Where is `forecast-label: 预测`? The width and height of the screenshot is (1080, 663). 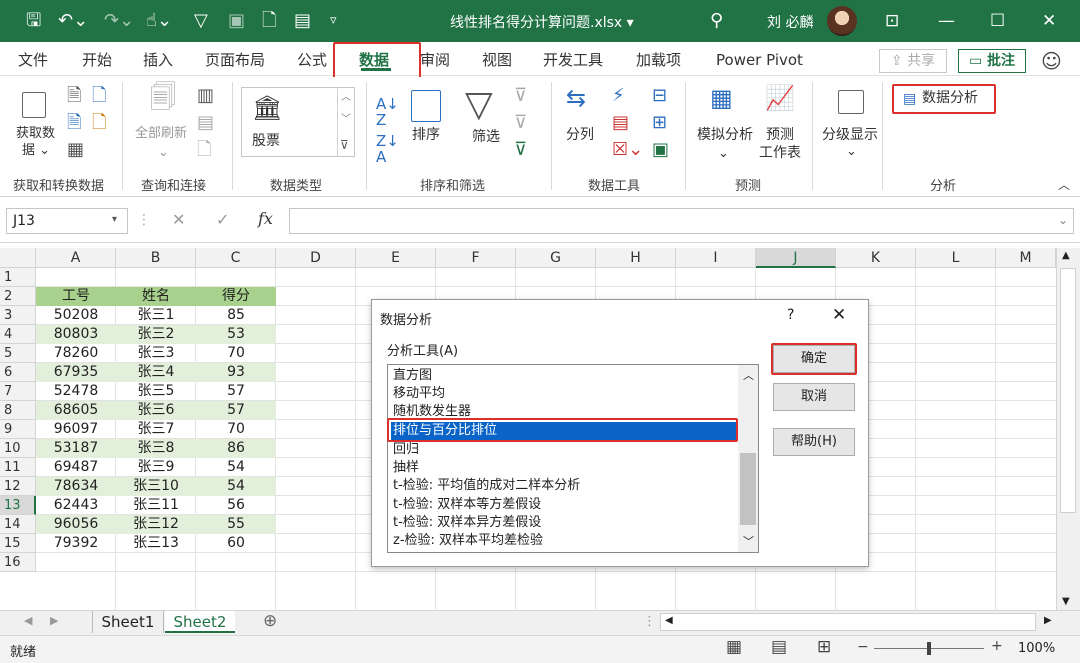 forecast-label: 预测 is located at coordinates (780, 135).